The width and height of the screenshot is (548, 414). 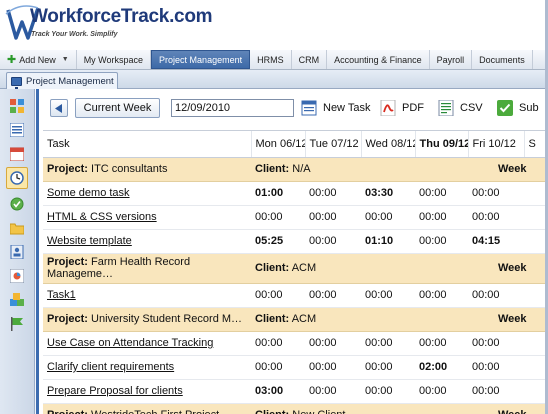 I want to click on submit-button: Sub, so click(x=518, y=108).